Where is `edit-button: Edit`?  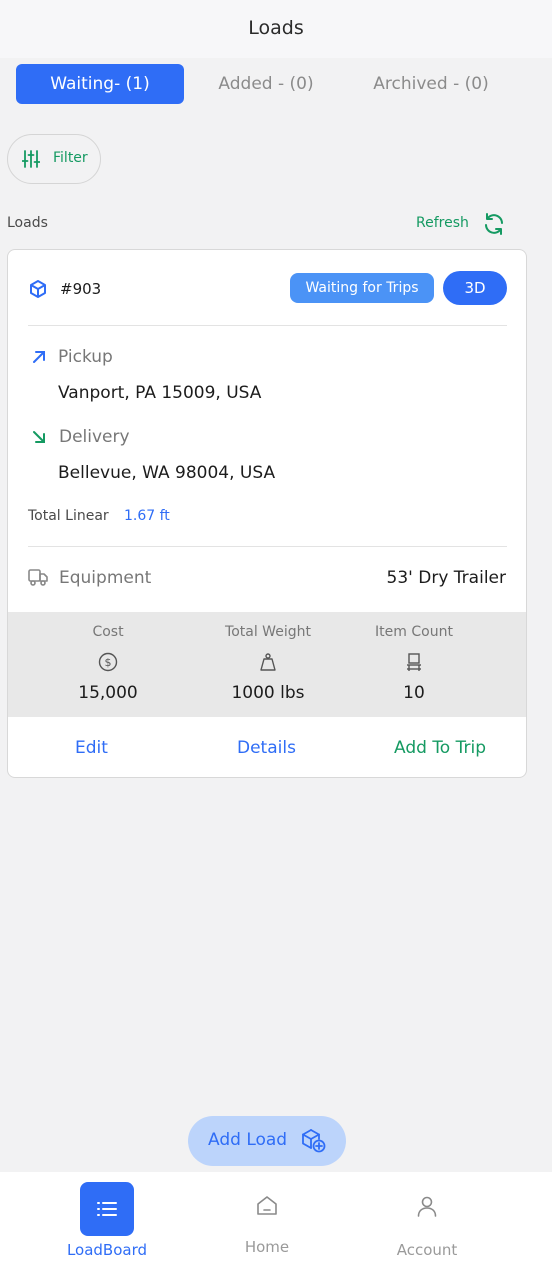
edit-button: Edit is located at coordinates (91, 748).